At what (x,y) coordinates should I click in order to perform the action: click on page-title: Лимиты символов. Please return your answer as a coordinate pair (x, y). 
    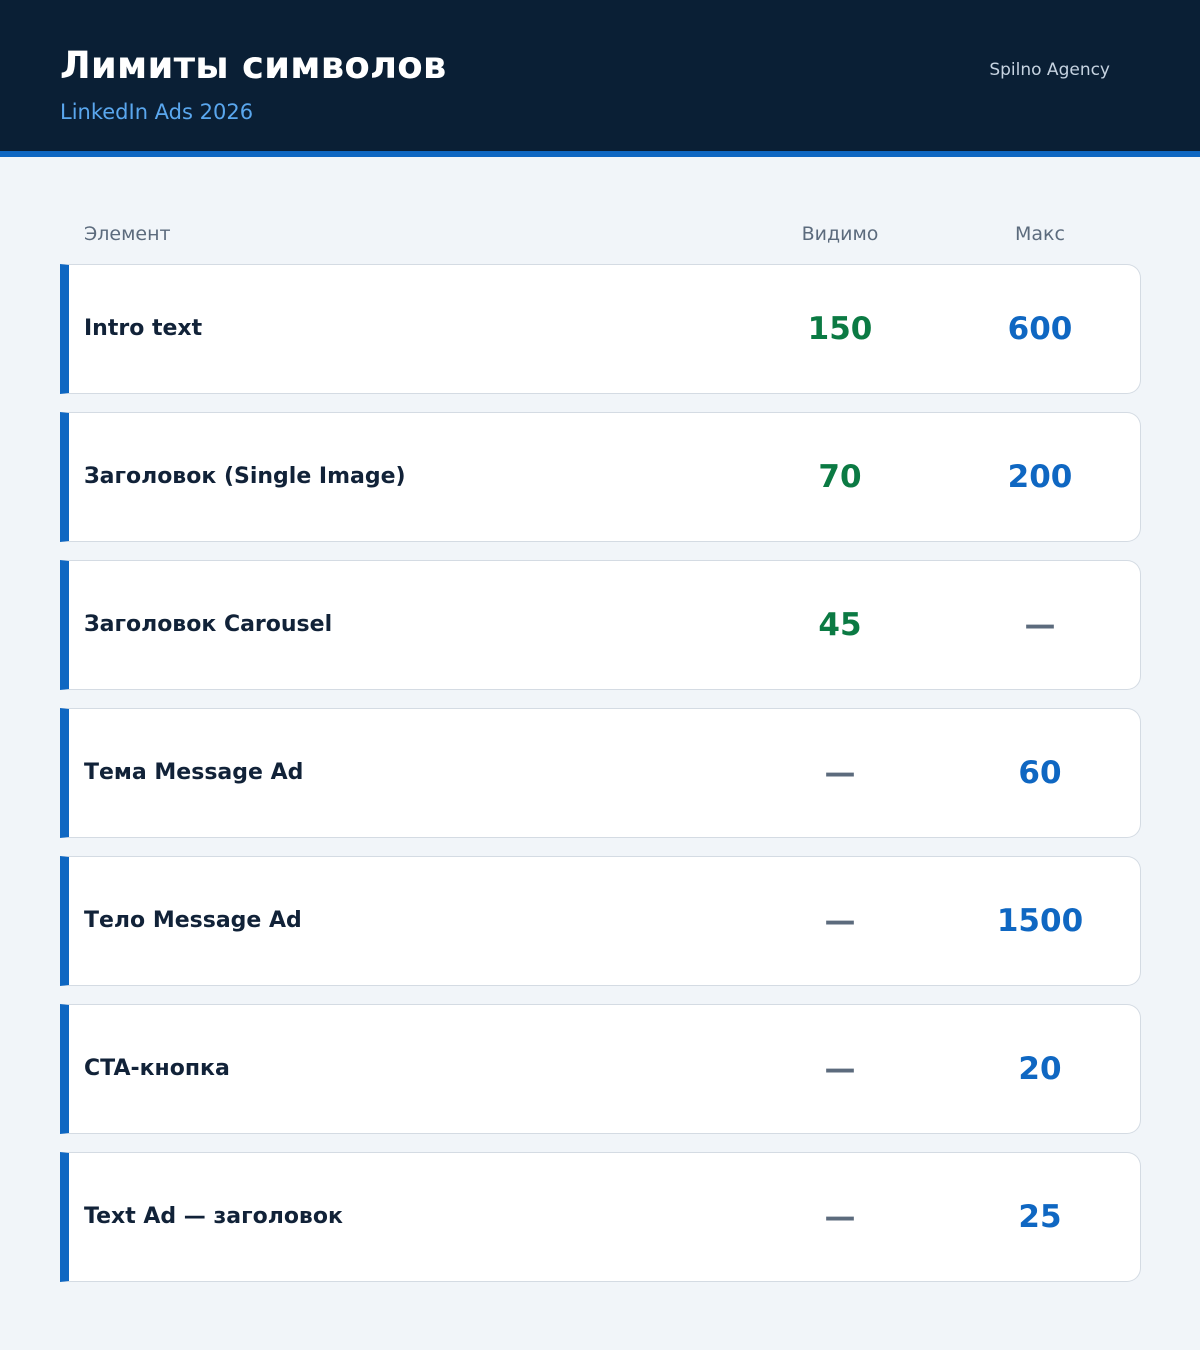
    Looking at the image, I should click on (253, 65).